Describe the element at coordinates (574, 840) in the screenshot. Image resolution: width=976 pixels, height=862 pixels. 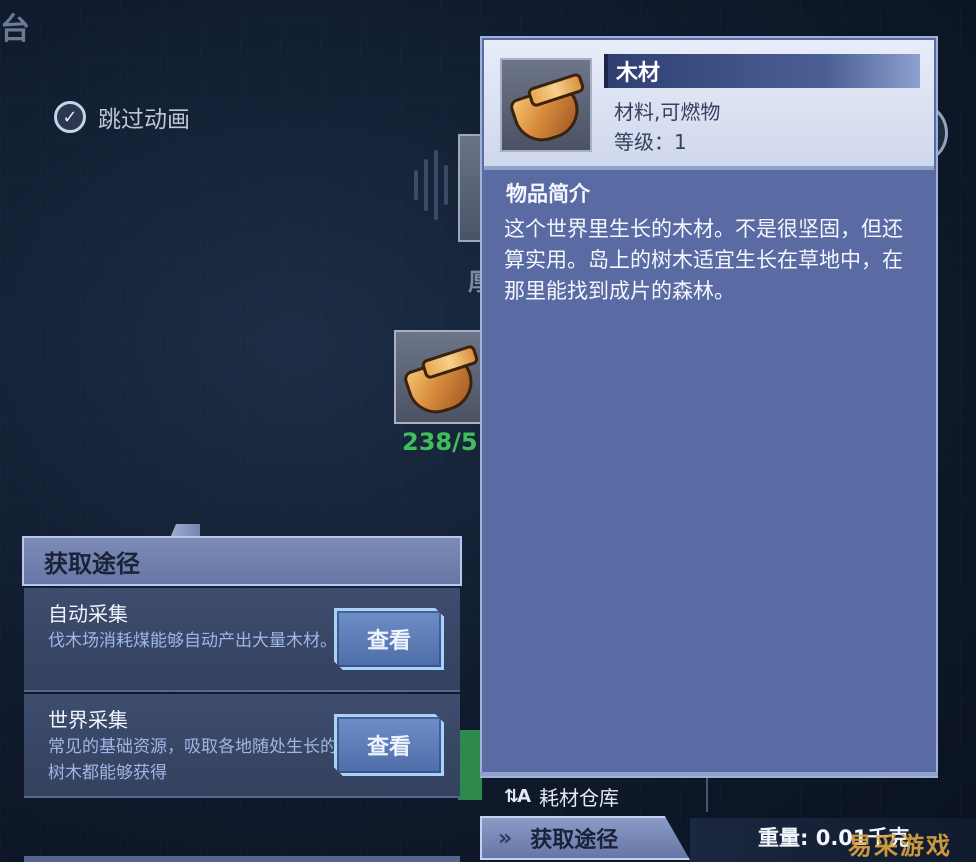
I see `acquire-path-label: 获取途径` at that location.